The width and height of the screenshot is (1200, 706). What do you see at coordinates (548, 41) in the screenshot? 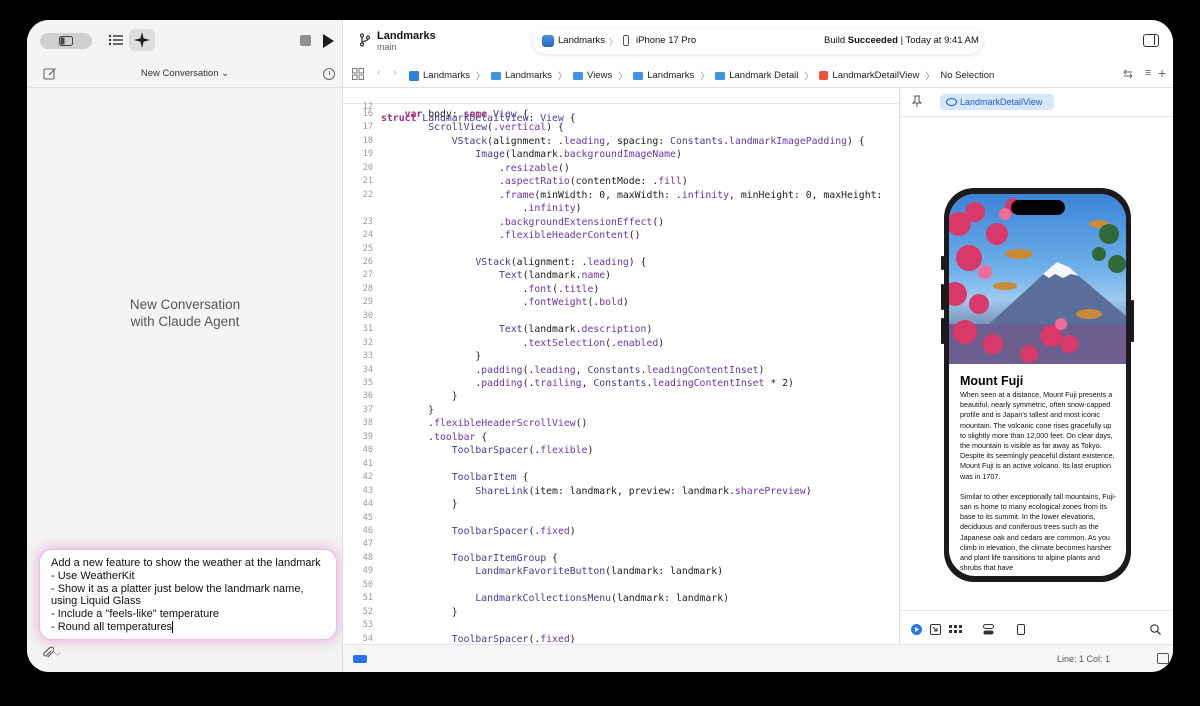
I see `app-icon` at bounding box center [548, 41].